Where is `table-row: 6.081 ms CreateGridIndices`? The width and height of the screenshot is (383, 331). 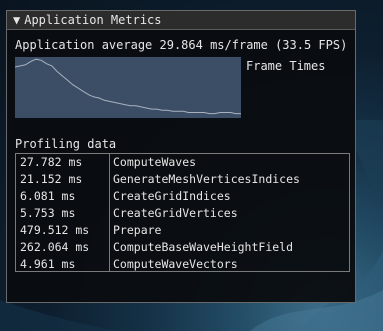
table-row: 6.081 ms CreateGridIndices is located at coordinates (182, 196).